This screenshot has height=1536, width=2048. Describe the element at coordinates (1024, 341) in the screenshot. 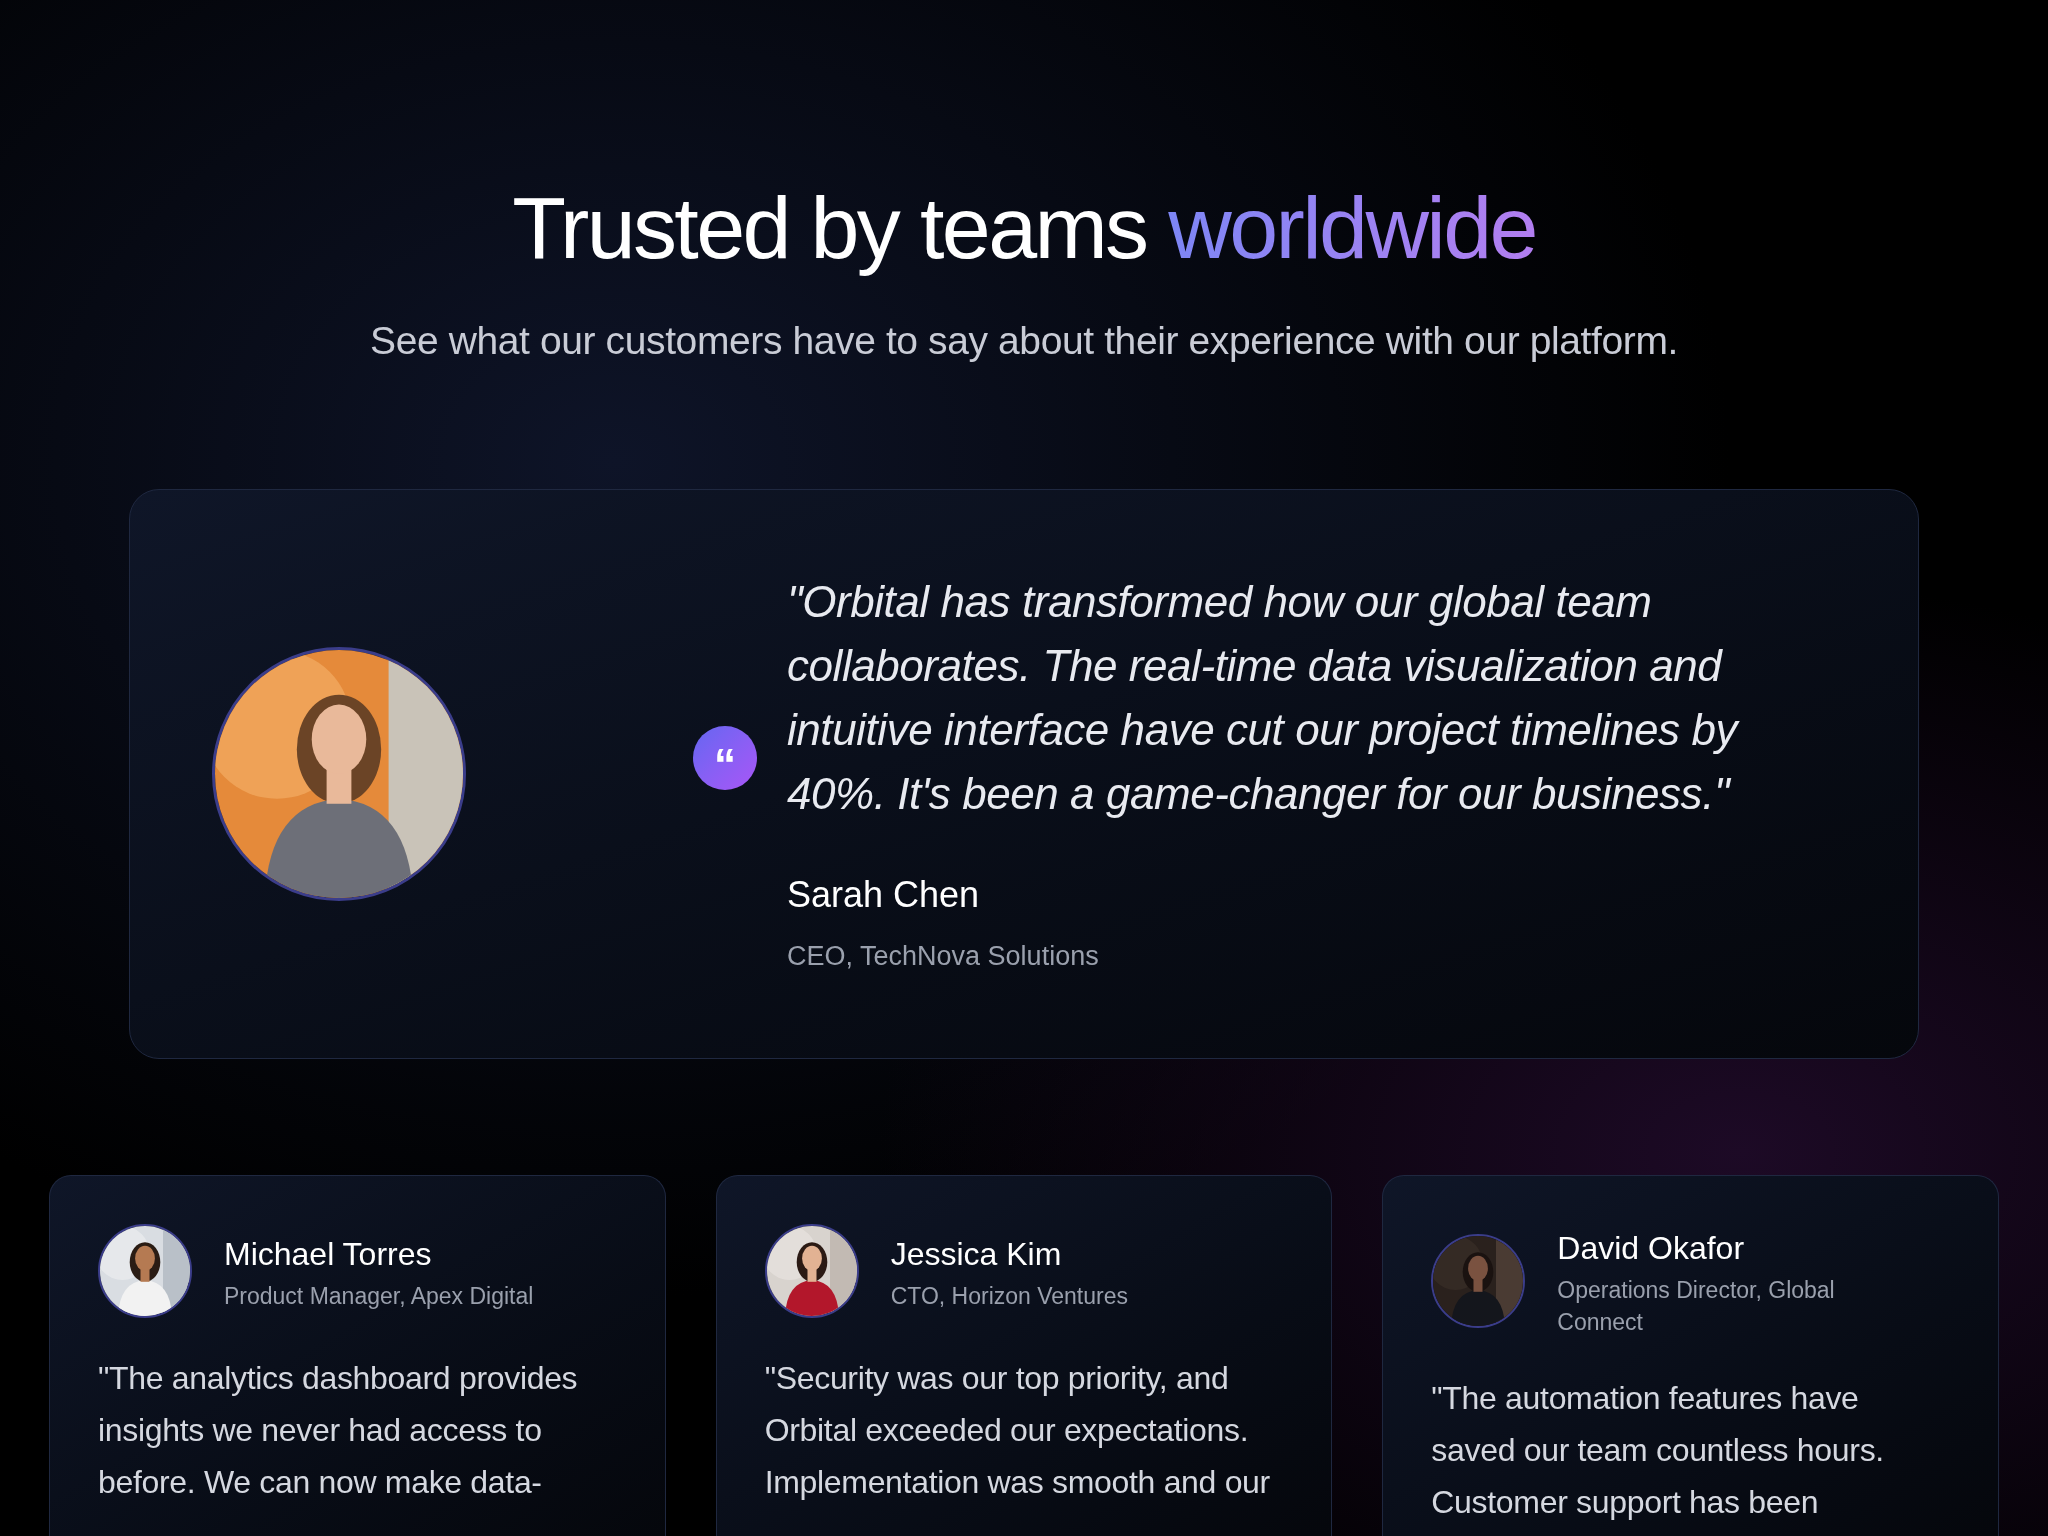

I see `section-subtitle: See what our customers have to say about their experience with our platform.` at that location.